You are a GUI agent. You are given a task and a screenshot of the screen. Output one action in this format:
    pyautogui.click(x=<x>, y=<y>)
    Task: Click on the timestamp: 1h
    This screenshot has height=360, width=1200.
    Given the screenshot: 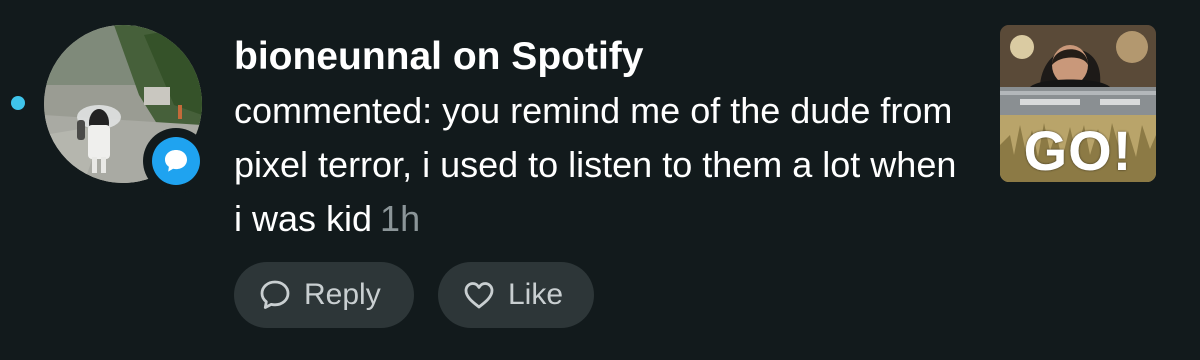 What is the action you would take?
    pyautogui.click(x=400, y=218)
    